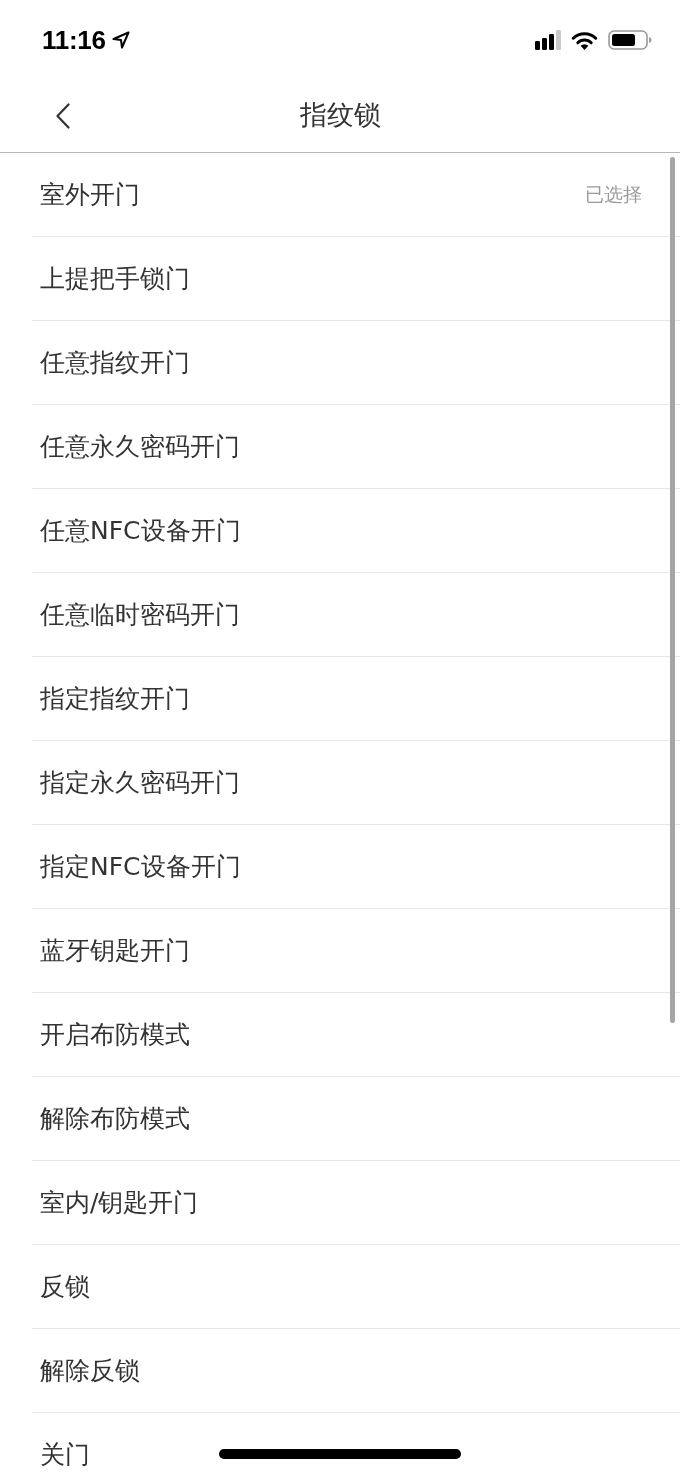 This screenshot has height=1472, width=680. I want to click on wifi-icon, so click(584, 40).